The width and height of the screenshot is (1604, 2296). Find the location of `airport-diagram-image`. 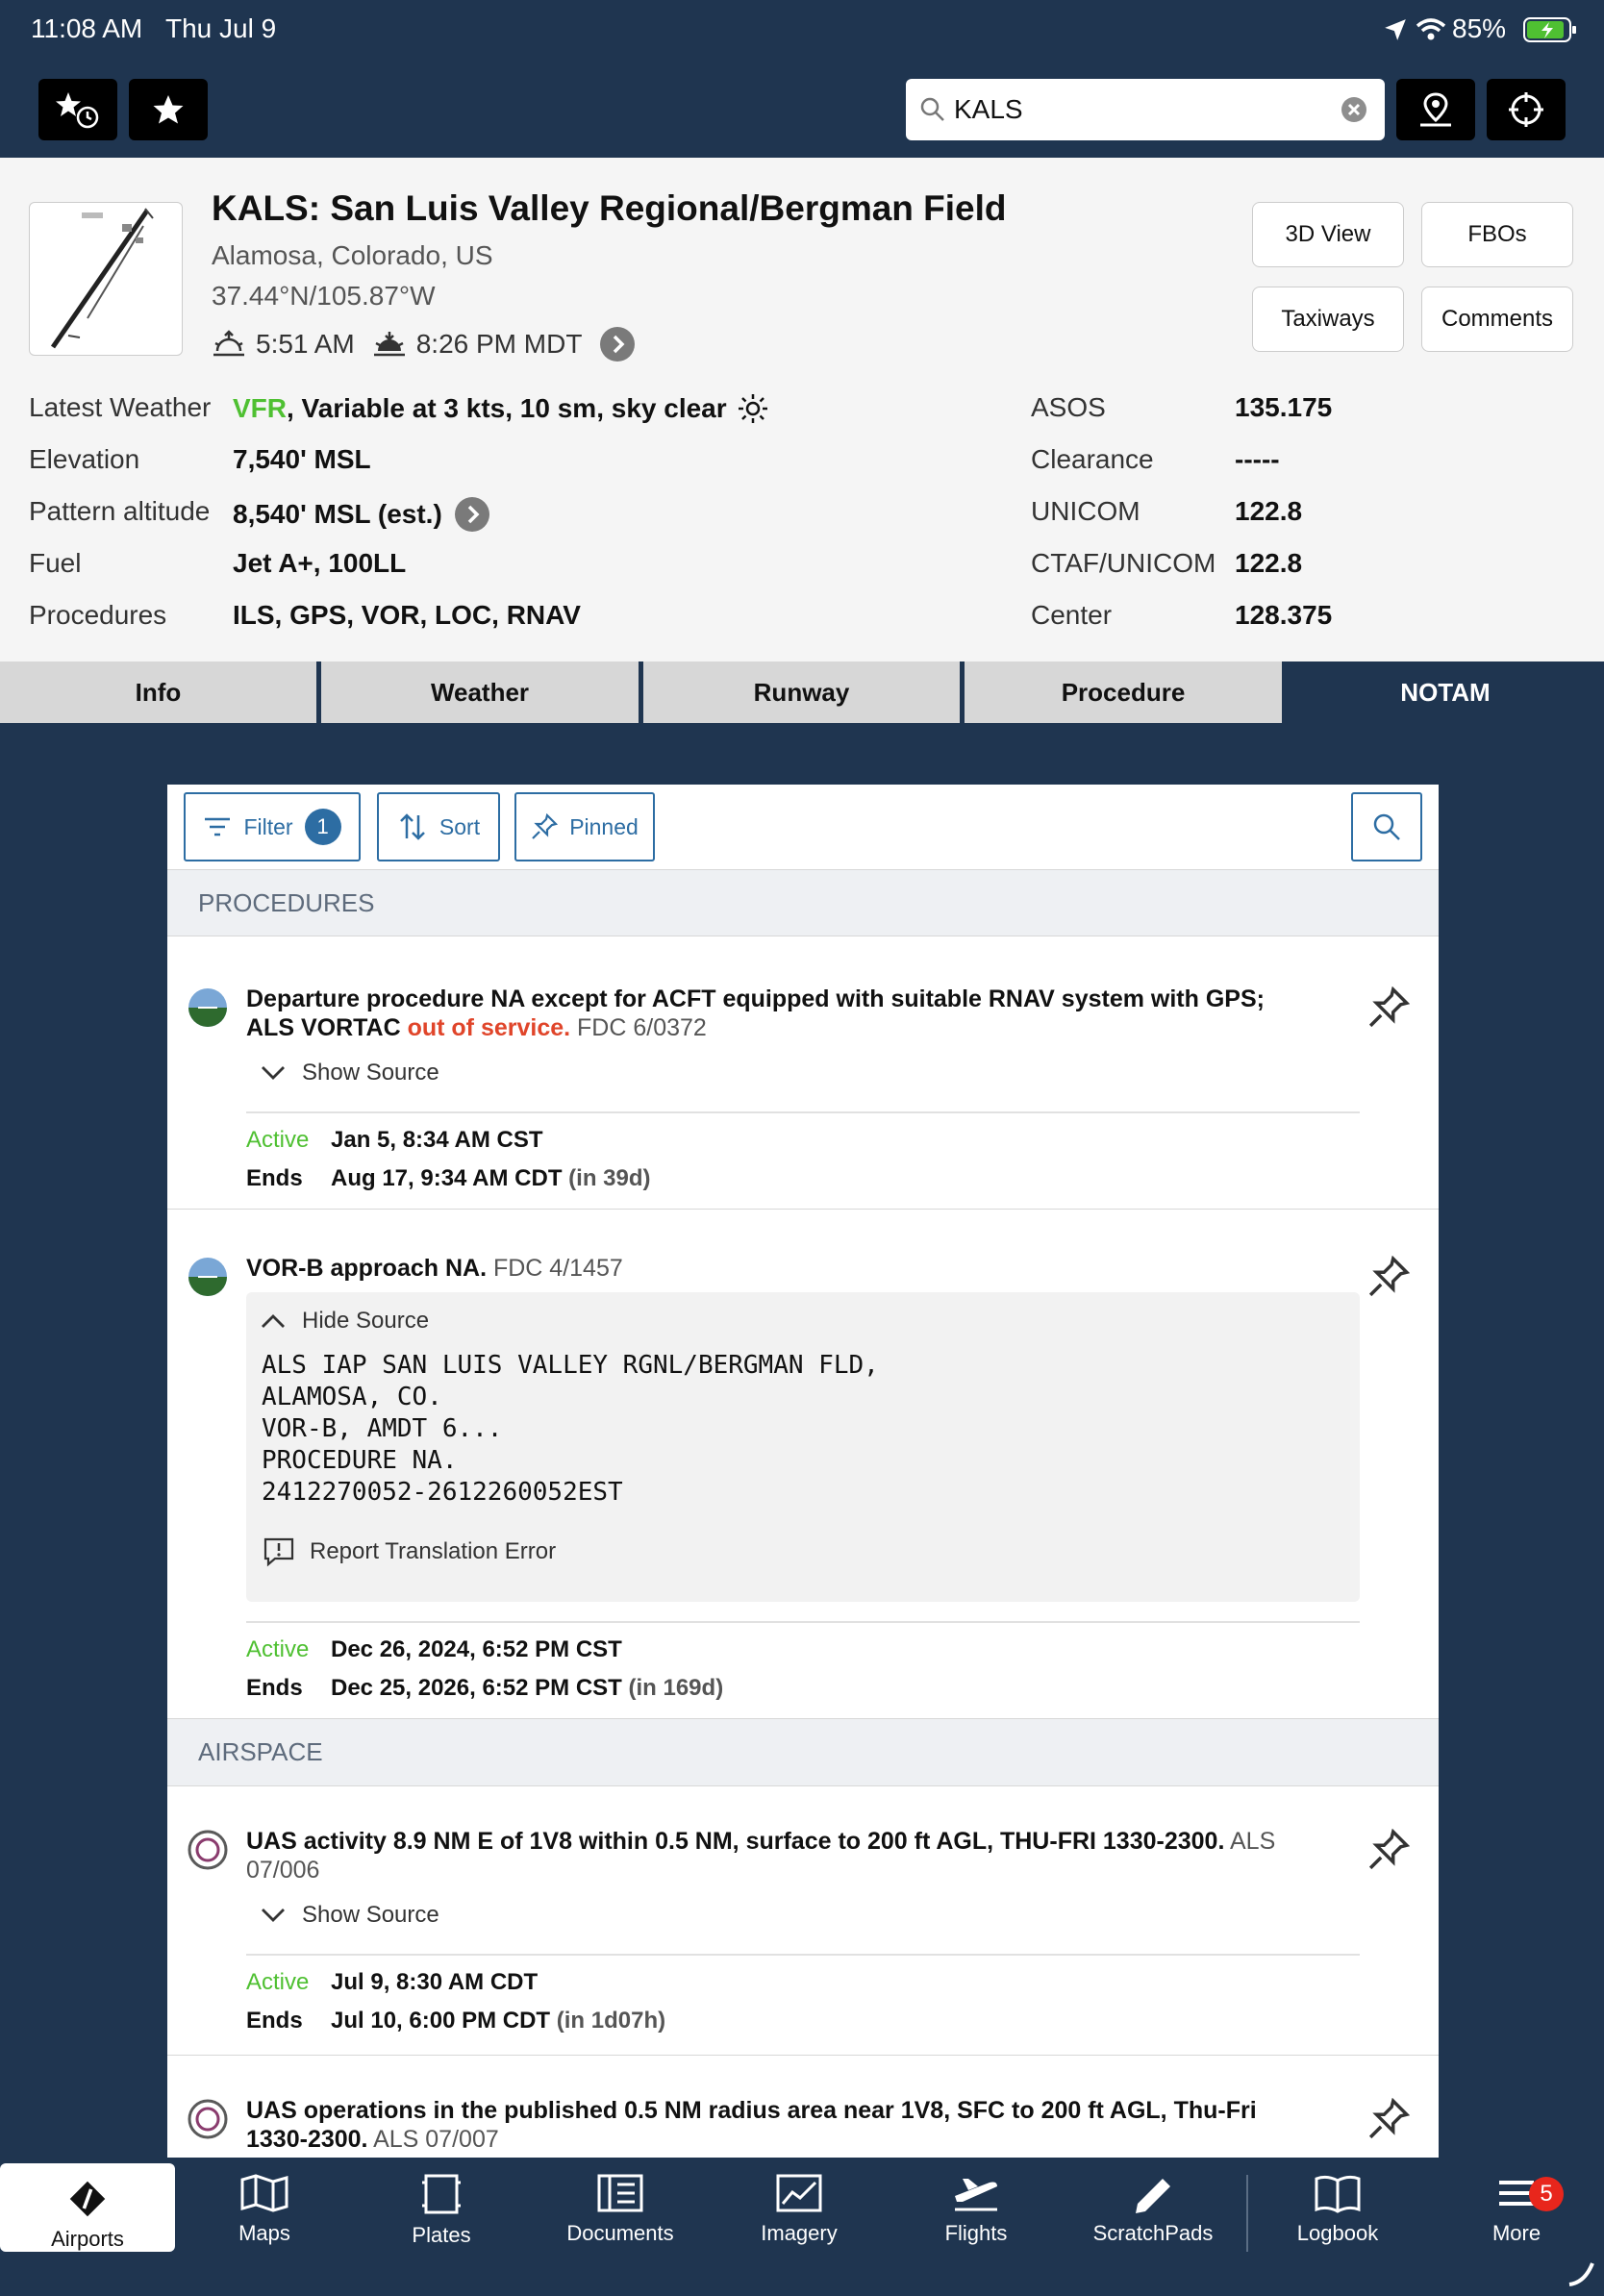

airport-diagram-image is located at coordinates (102, 278).